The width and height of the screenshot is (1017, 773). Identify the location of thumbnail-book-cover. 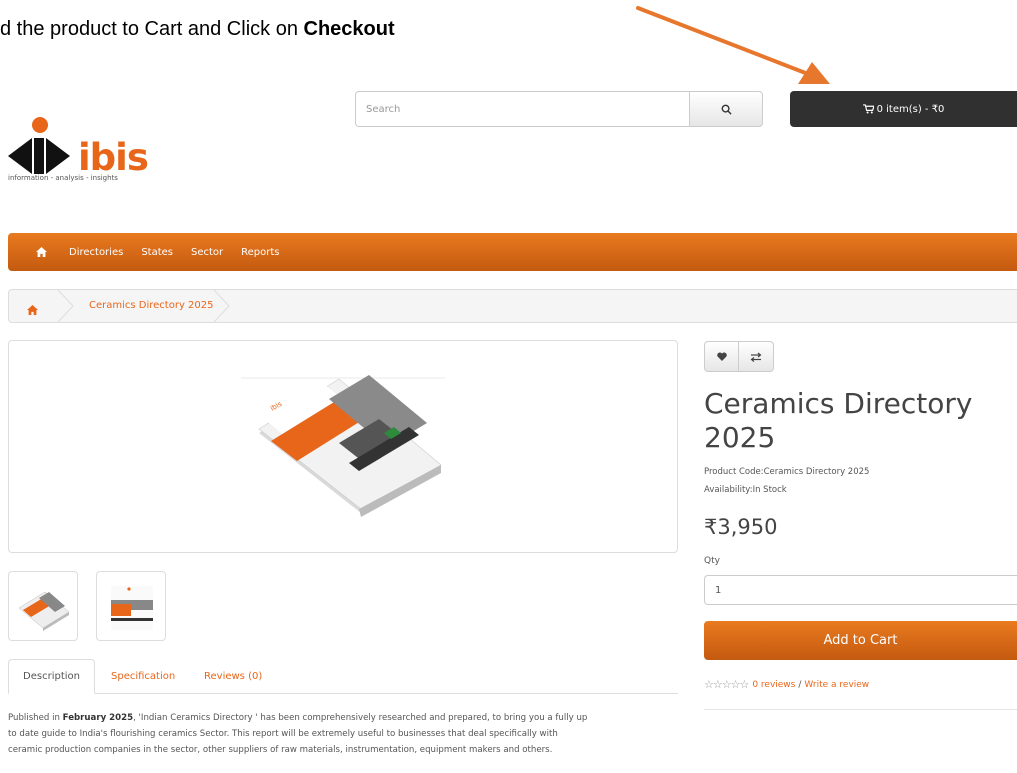
(132, 608).